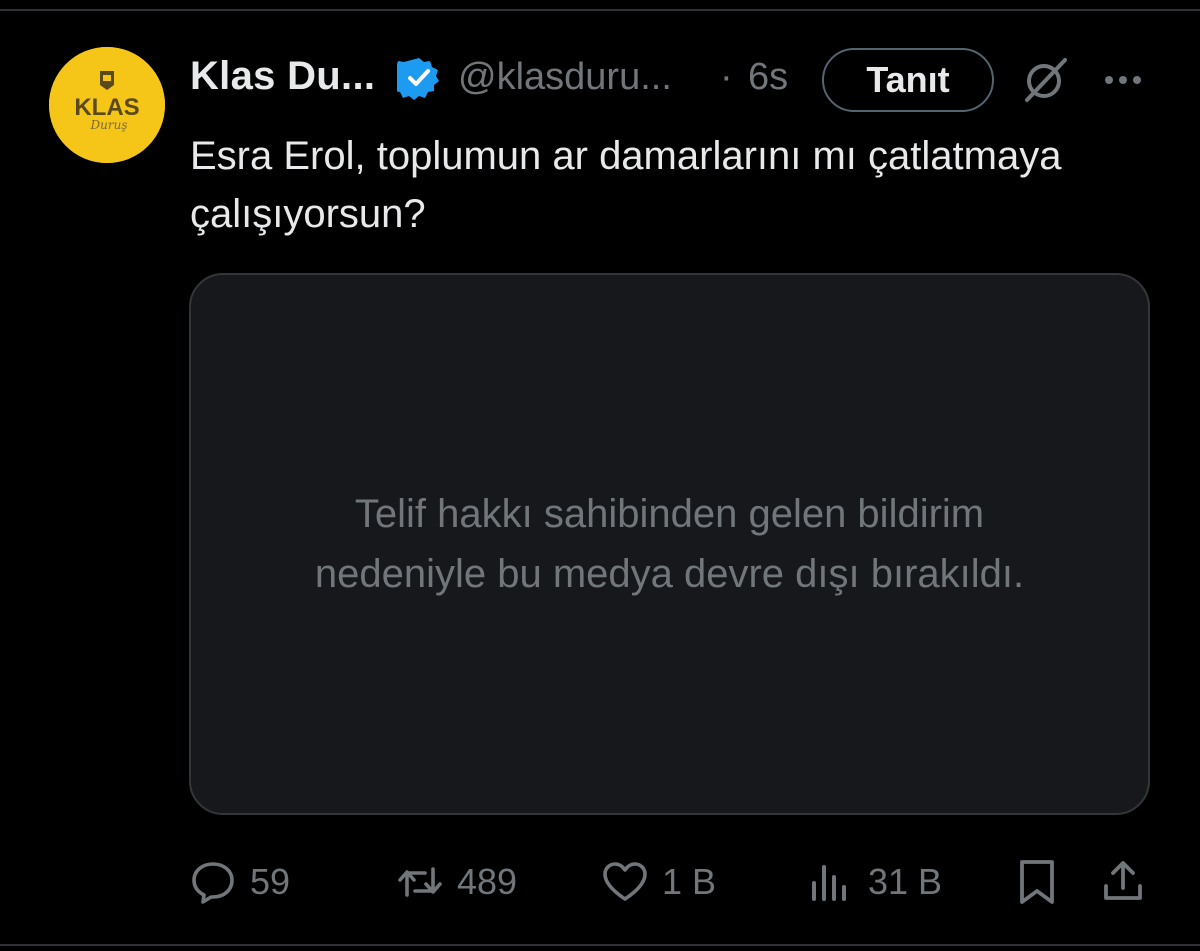 Image resolution: width=1200 pixels, height=951 pixels. I want to click on top-divider, so click(600, 10).